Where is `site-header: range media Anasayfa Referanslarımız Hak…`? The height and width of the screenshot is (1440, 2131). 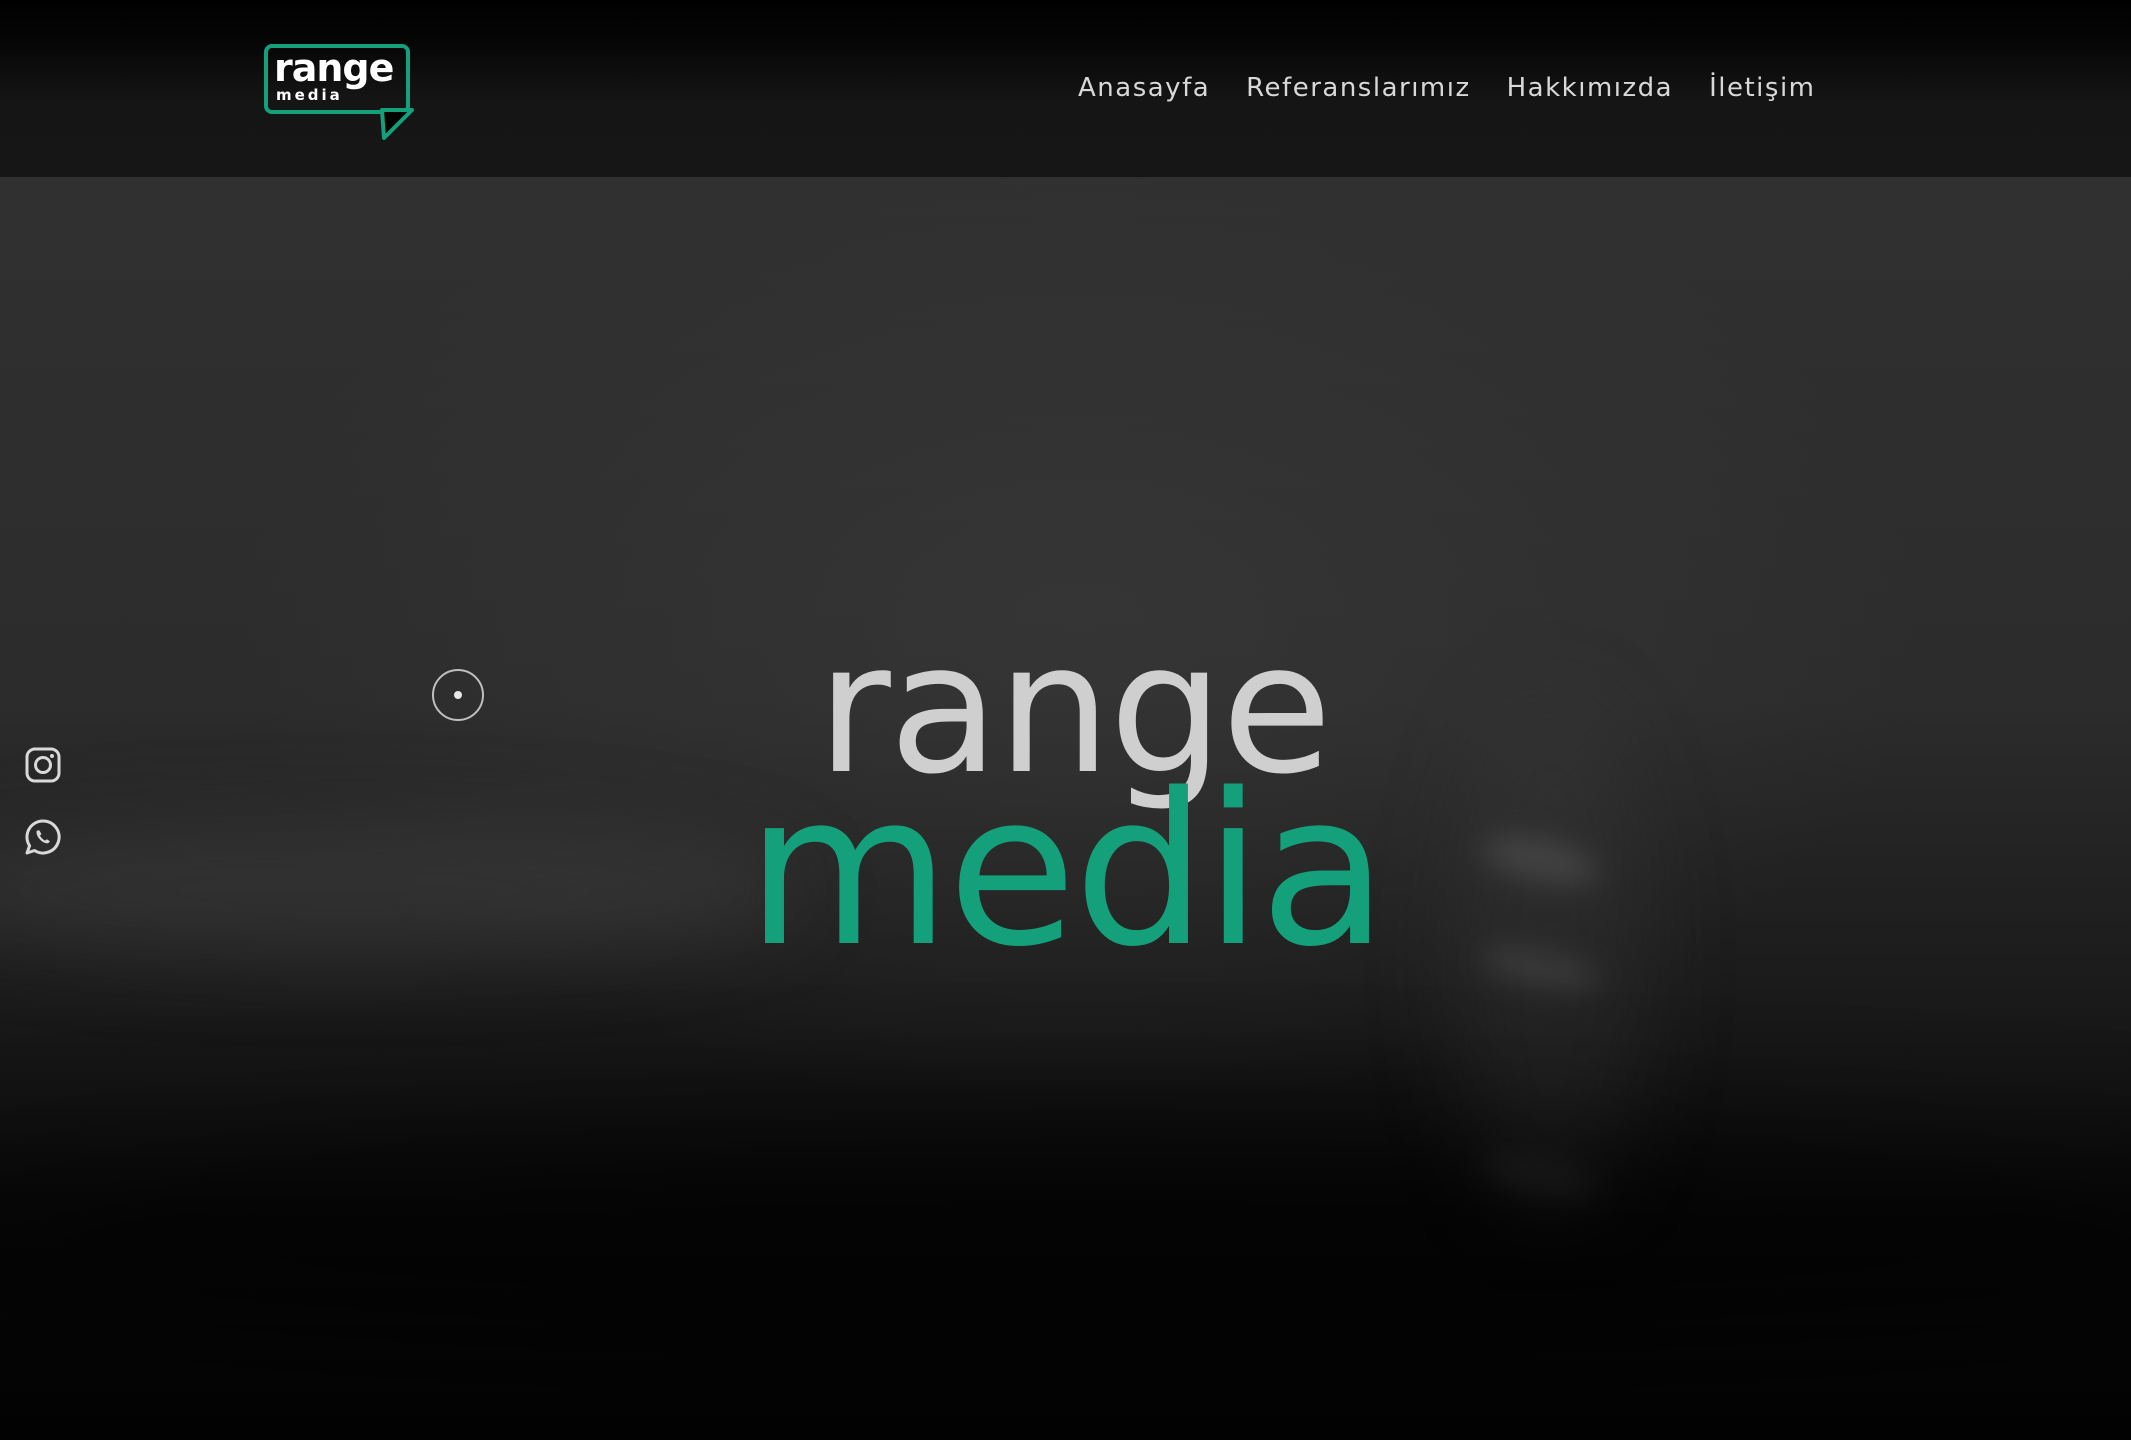
site-header: range media Anasayfa Referanslarımız Hak… is located at coordinates (1065, 88).